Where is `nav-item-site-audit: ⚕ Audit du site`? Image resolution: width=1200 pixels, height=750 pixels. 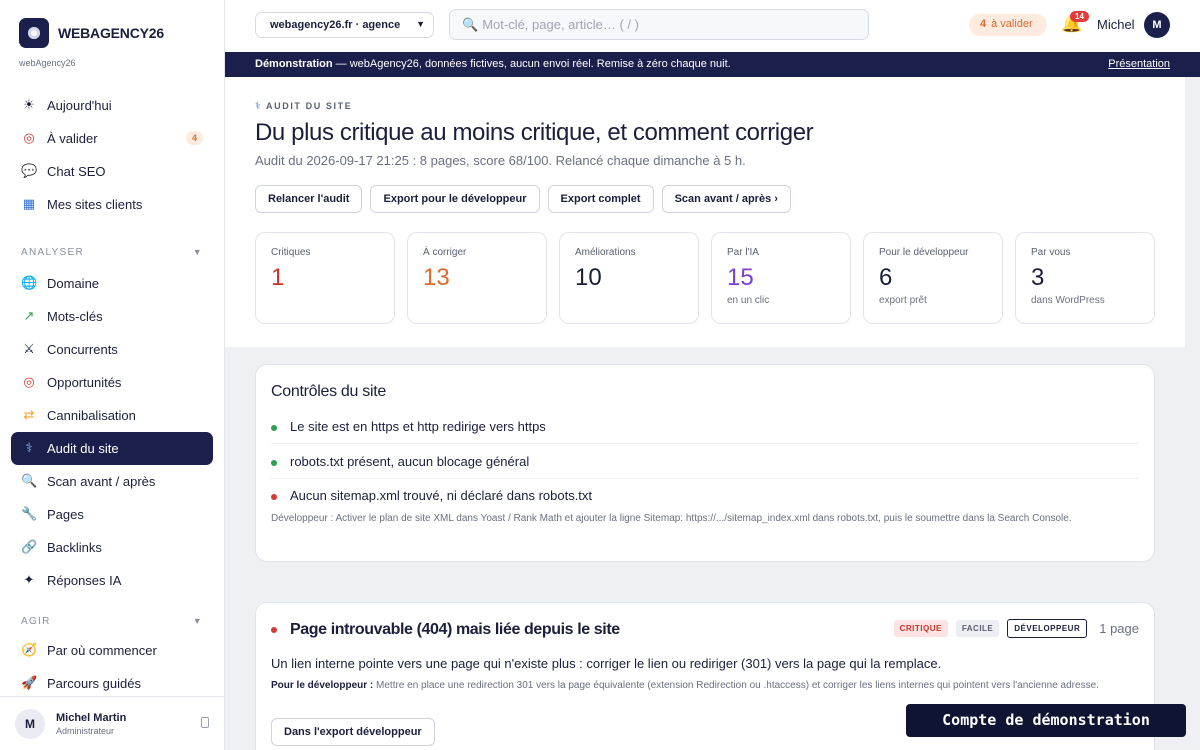 nav-item-site-audit: ⚕ Audit du site is located at coordinates (112, 448).